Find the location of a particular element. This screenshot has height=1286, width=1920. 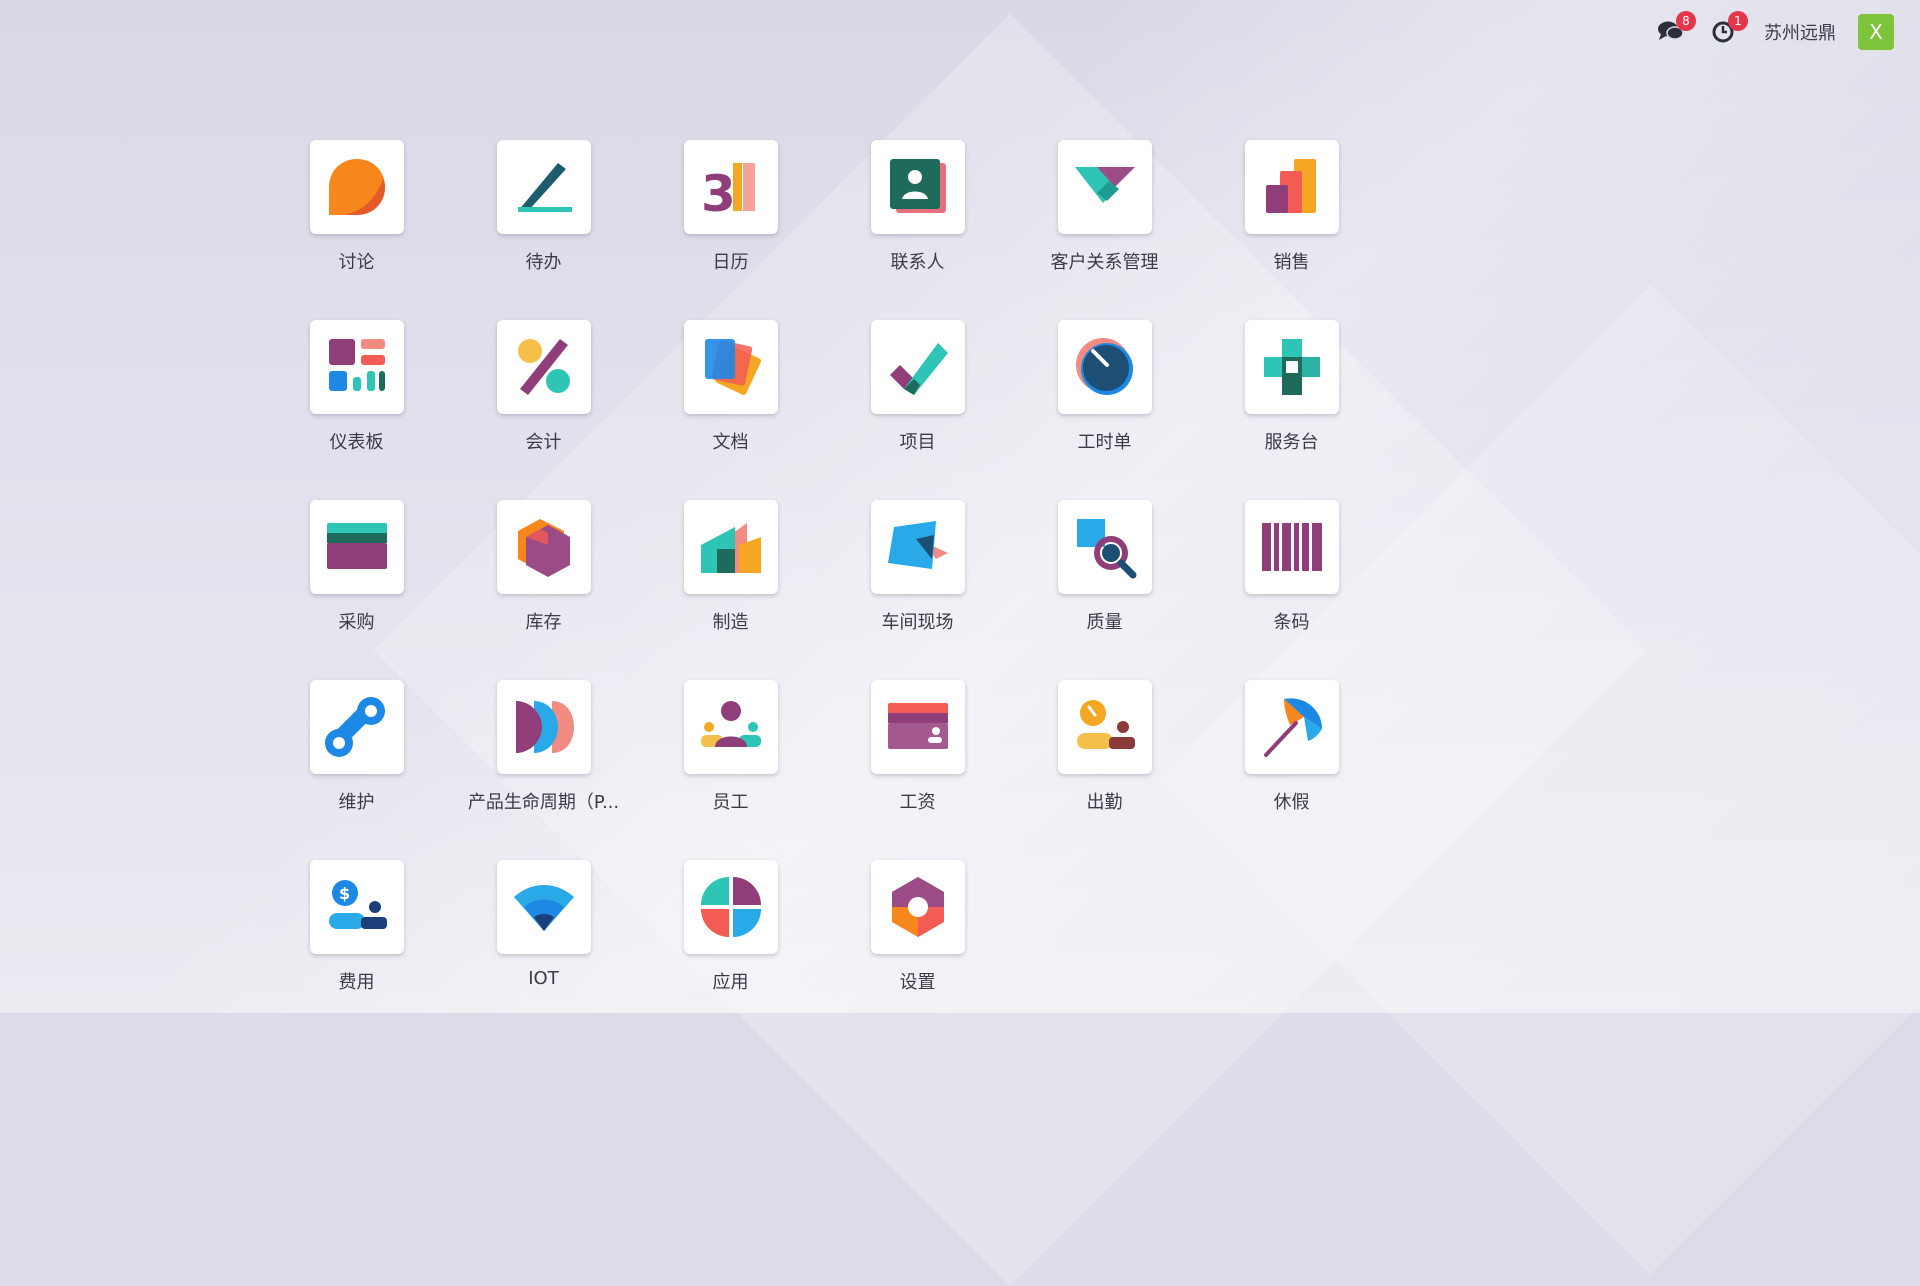

timeoff-icon is located at coordinates (1292, 727).